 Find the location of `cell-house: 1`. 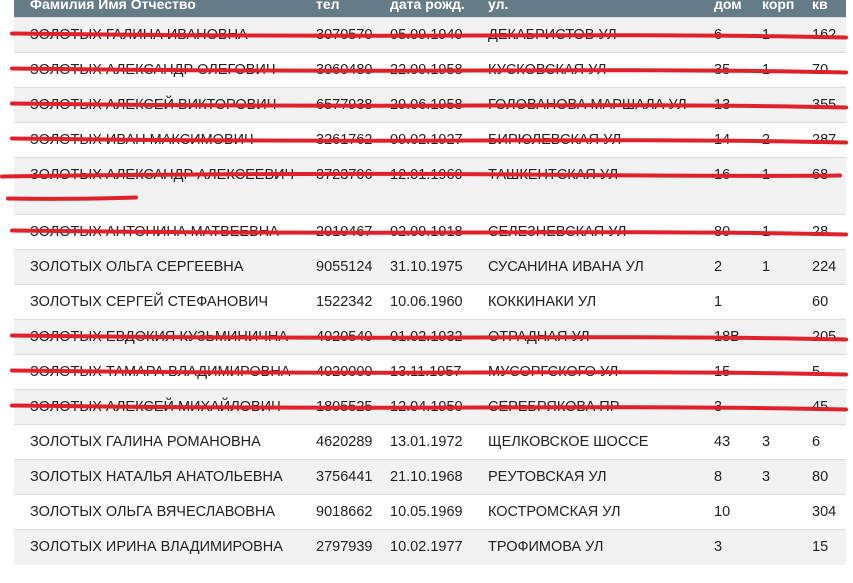

cell-house: 1 is located at coordinates (730, 302).